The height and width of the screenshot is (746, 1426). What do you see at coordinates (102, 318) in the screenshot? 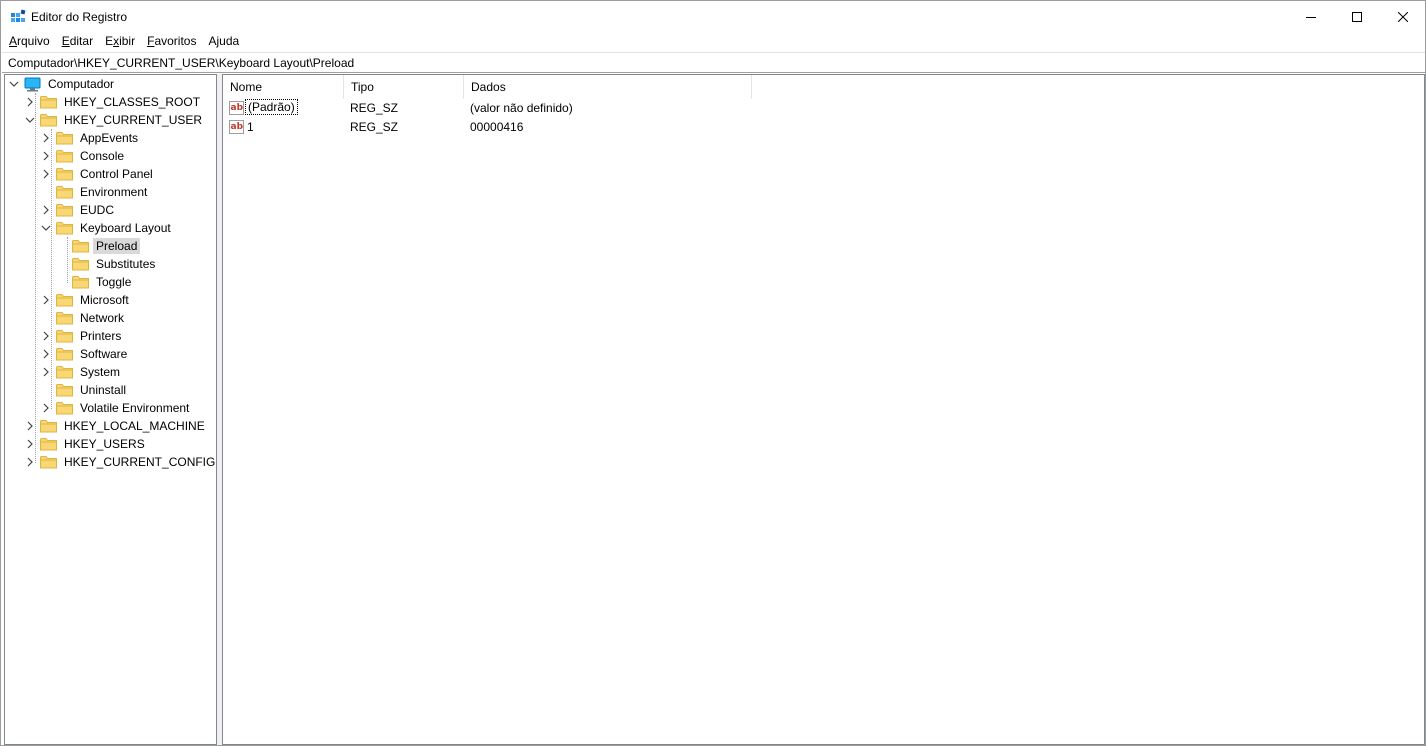
I see `tree-item-label: Network` at bounding box center [102, 318].